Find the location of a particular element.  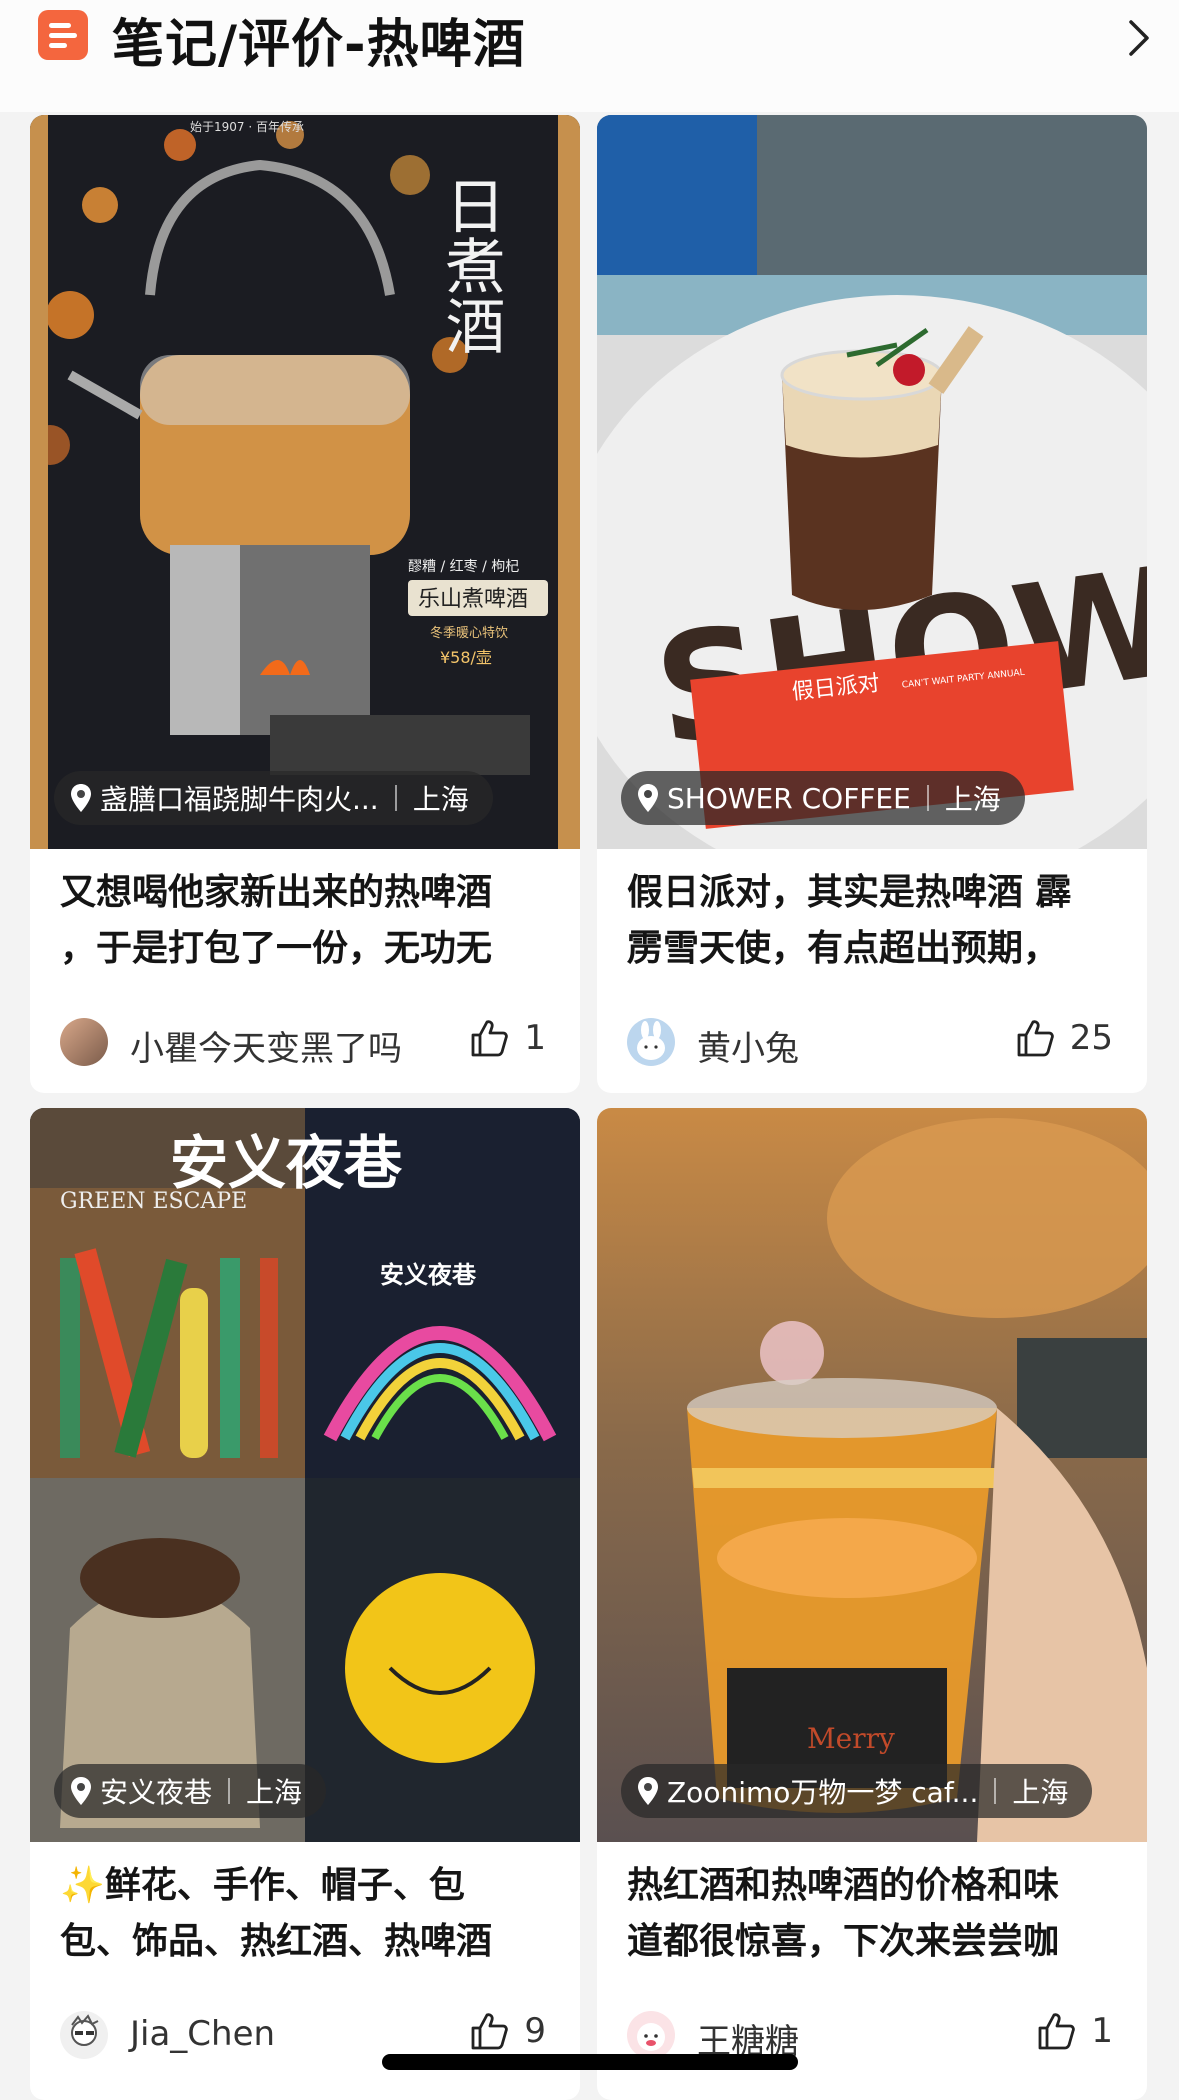

location-name: SHOWER COFFEE is located at coordinates (789, 798).